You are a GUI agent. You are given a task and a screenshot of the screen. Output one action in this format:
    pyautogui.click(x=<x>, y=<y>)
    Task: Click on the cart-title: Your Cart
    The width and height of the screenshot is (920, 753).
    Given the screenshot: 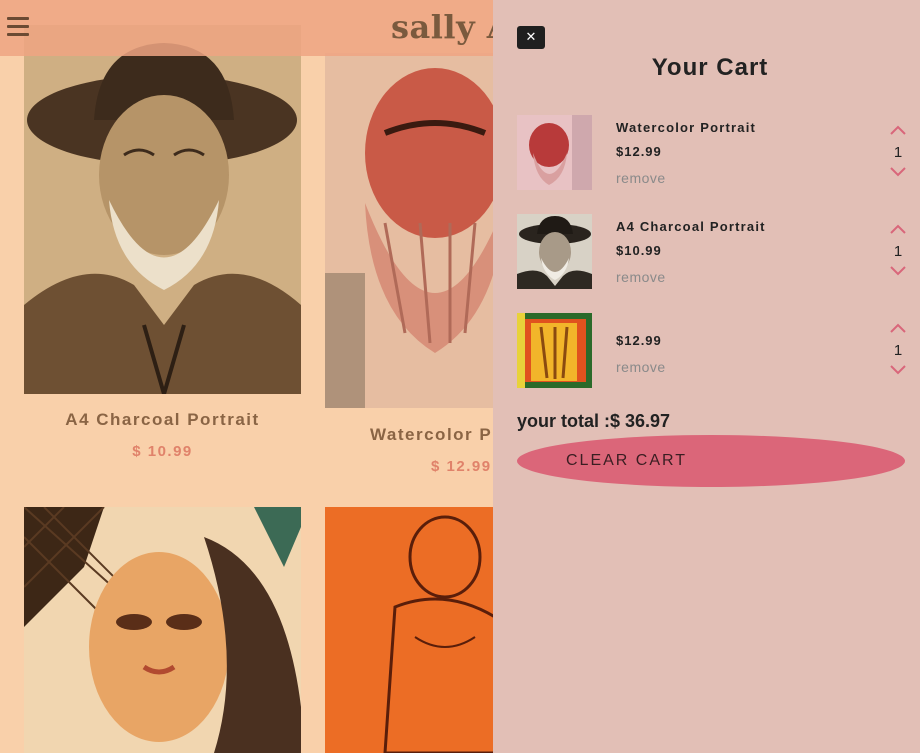 What is the action you would take?
    pyautogui.click(x=710, y=67)
    